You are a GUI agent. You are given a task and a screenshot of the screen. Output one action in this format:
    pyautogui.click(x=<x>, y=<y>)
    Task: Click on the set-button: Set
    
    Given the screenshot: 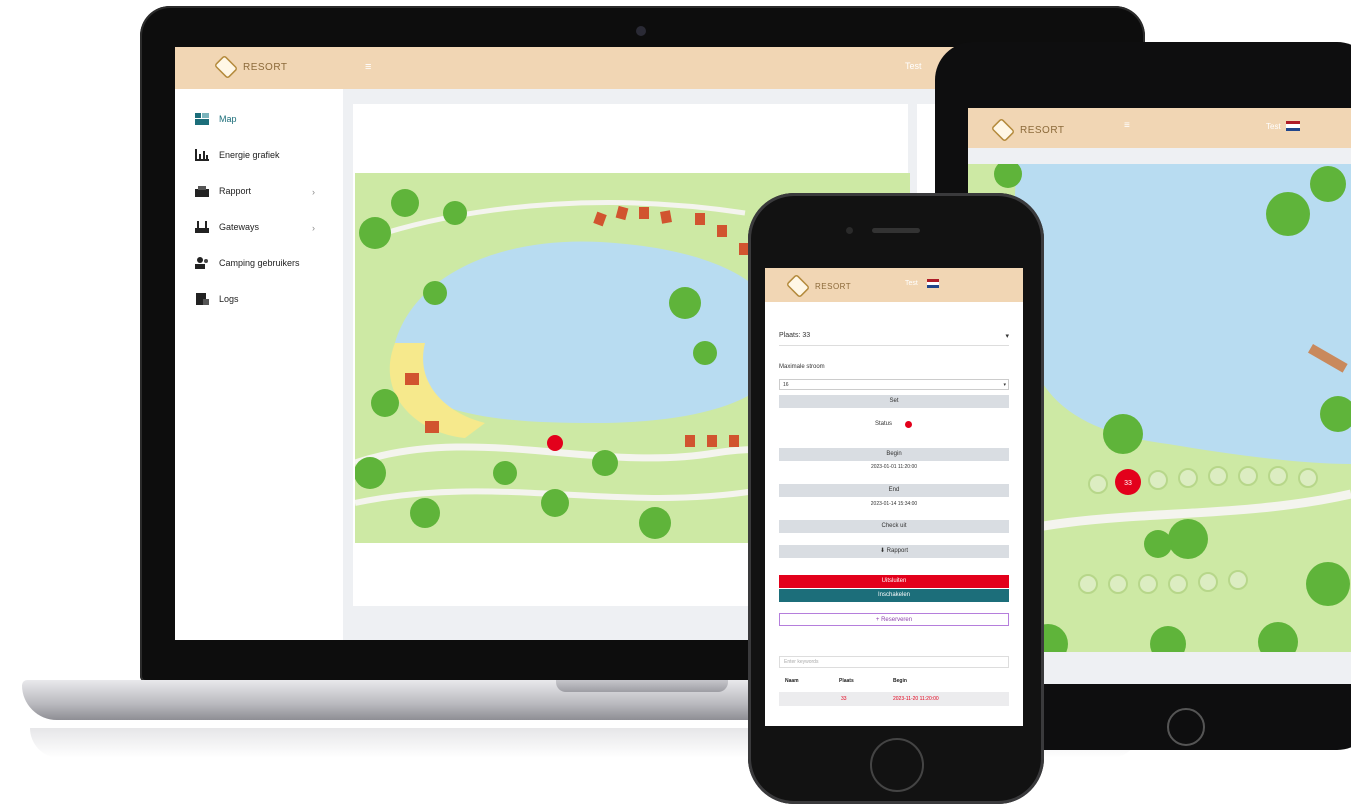 What is the action you would take?
    pyautogui.click(x=894, y=401)
    